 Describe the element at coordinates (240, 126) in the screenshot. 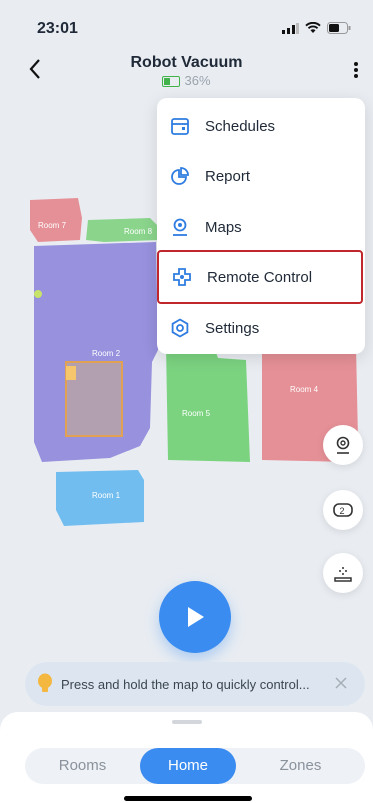

I see `menu-item-label: Schedules` at that location.